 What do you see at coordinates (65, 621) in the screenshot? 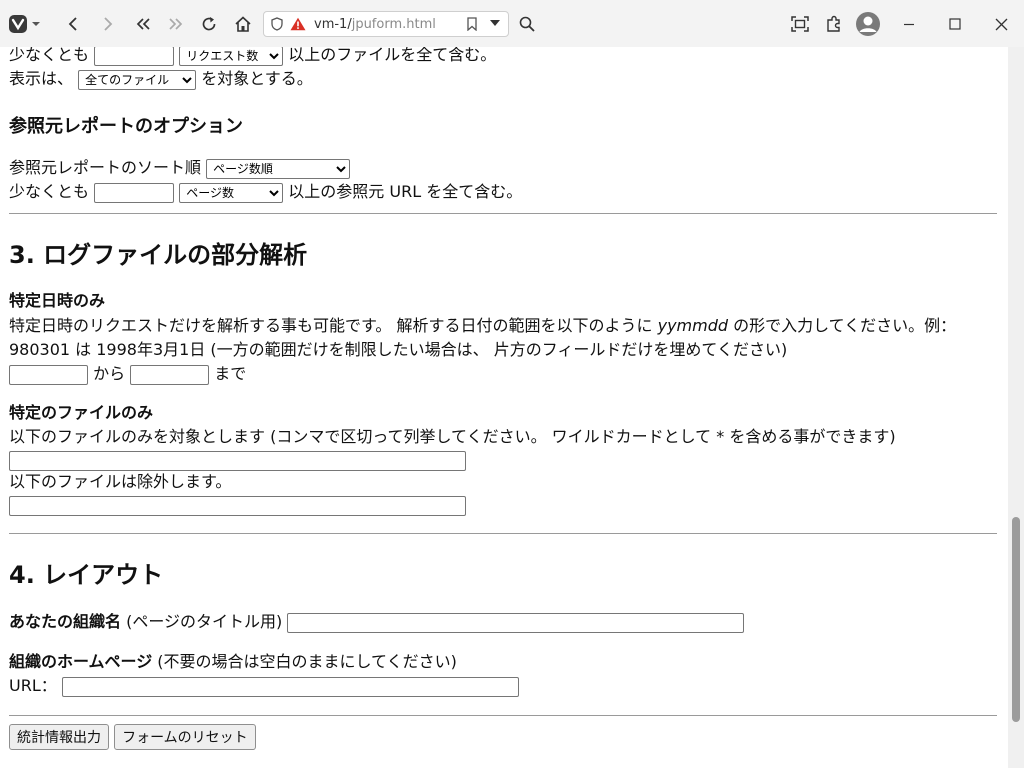
I see `org-name-label: あなたの組織名` at bounding box center [65, 621].